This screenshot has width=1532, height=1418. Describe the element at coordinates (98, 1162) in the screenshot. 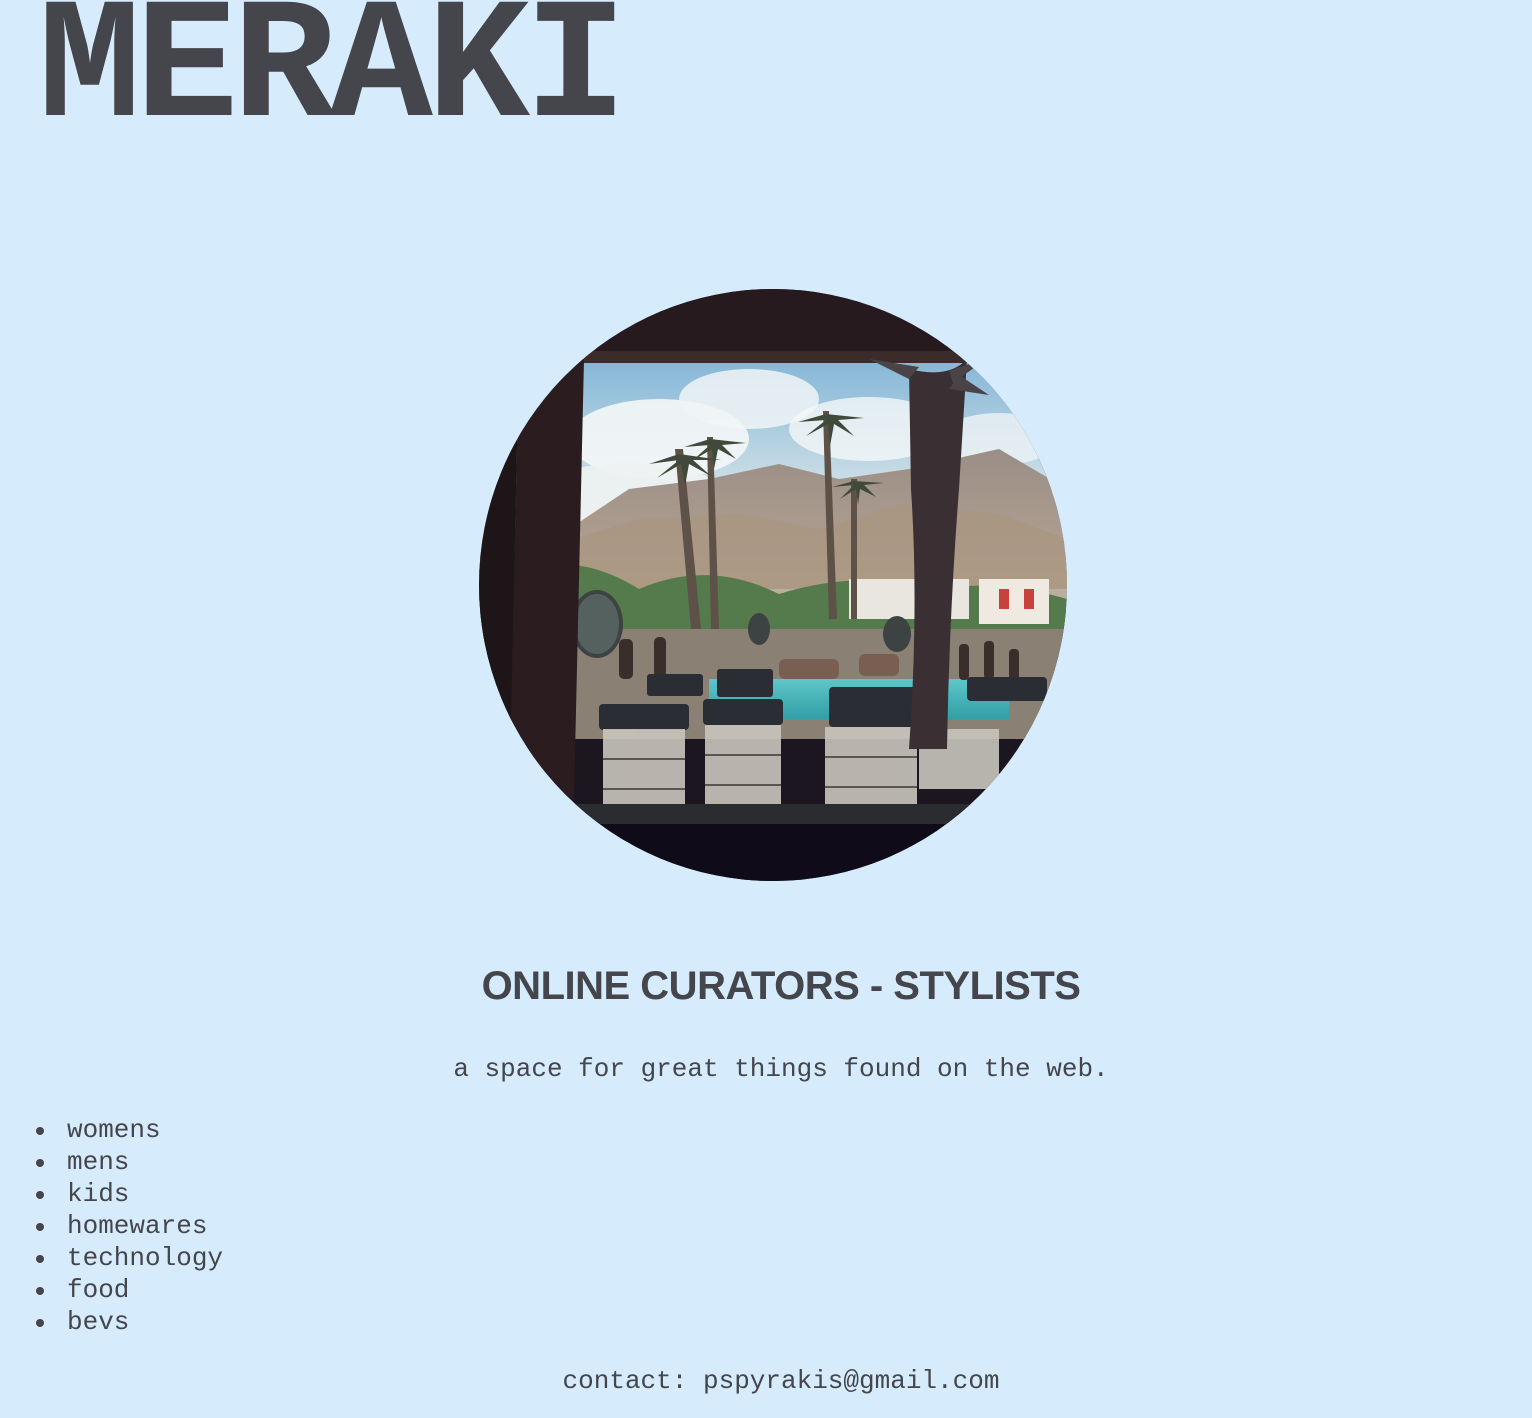

I see `nav-item-label: mens` at that location.